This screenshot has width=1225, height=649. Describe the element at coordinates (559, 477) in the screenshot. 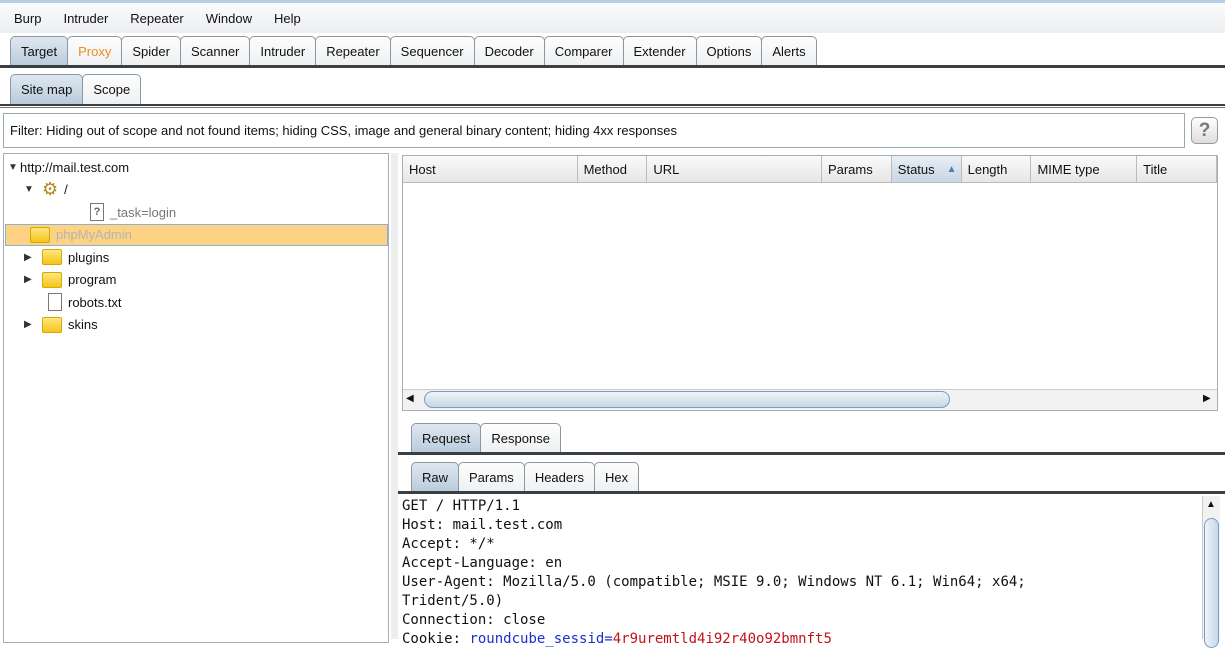

I see `tab-headers: Headers` at that location.